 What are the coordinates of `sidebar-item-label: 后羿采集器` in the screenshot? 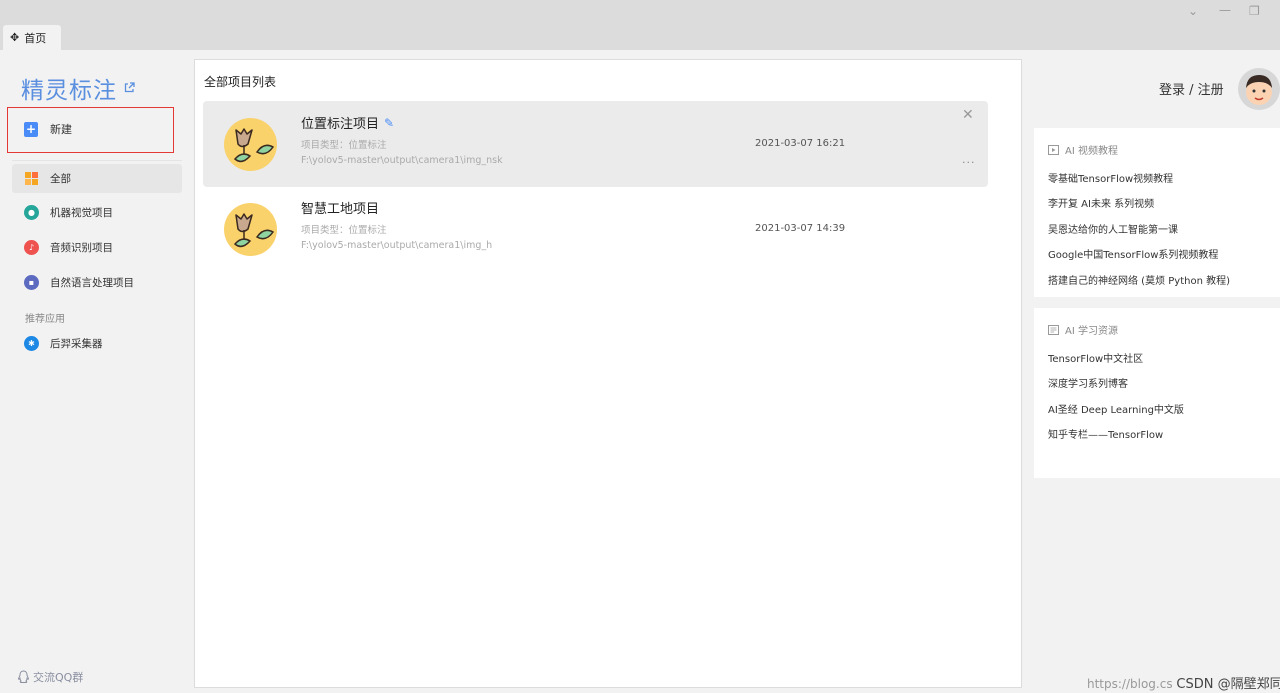 It's located at (76, 344).